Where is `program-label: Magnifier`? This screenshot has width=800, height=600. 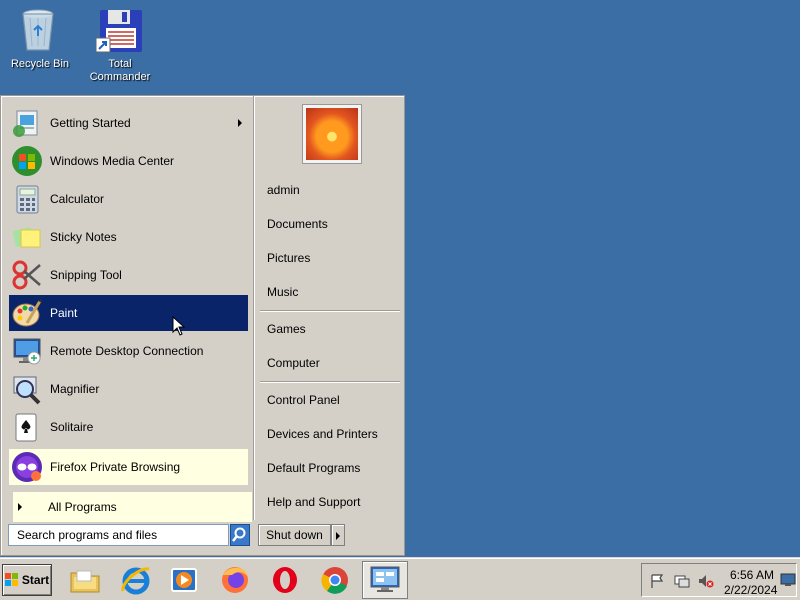 program-label: Magnifier is located at coordinates (75, 389).